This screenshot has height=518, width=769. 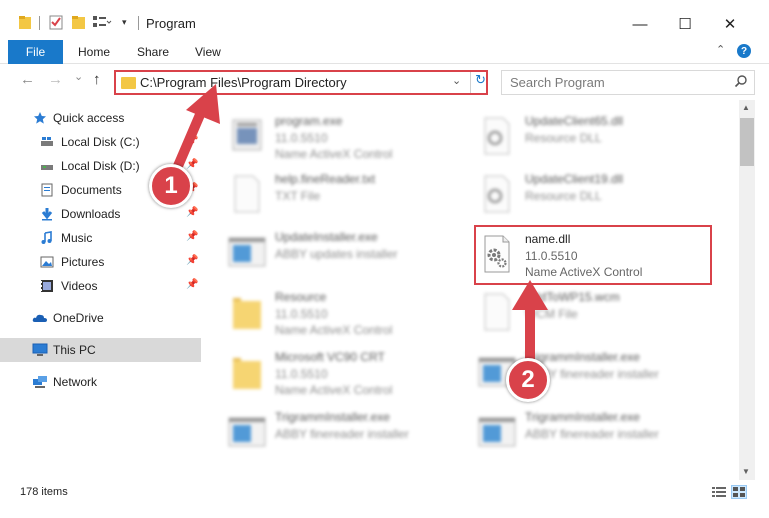 I want to click on item-count: 178 items, so click(x=44, y=492).